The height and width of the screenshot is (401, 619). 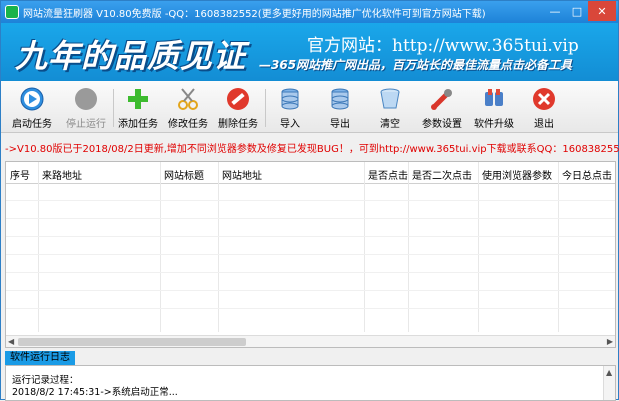 I want to click on vertical-scrollbar: ▲, so click(x=609, y=383).